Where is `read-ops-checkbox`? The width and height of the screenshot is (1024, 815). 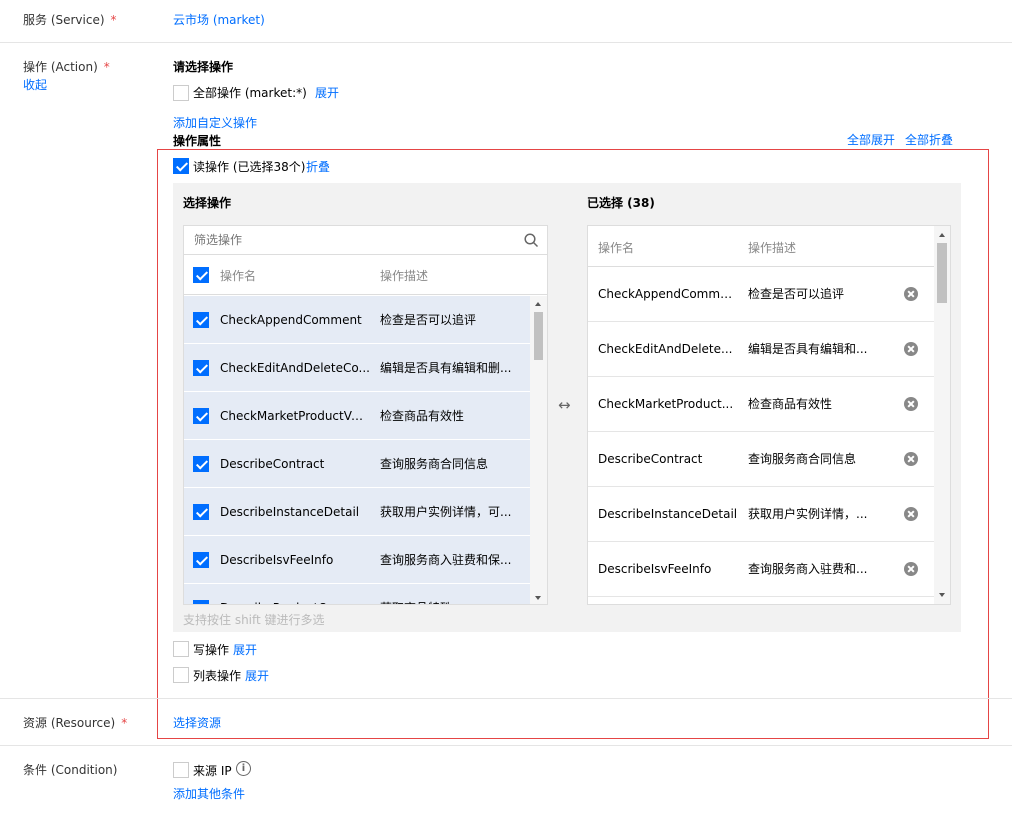
read-ops-checkbox is located at coordinates (181, 166).